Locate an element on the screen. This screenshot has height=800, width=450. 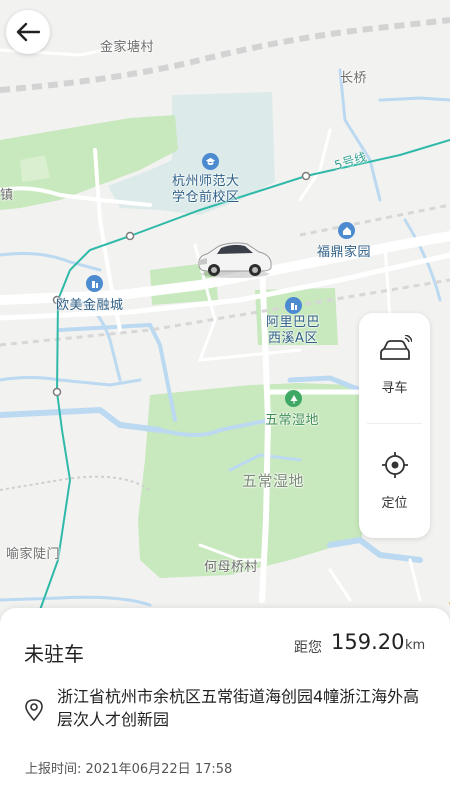
map-label-wuchang-poi: 五常湿地 is located at coordinates (292, 420).